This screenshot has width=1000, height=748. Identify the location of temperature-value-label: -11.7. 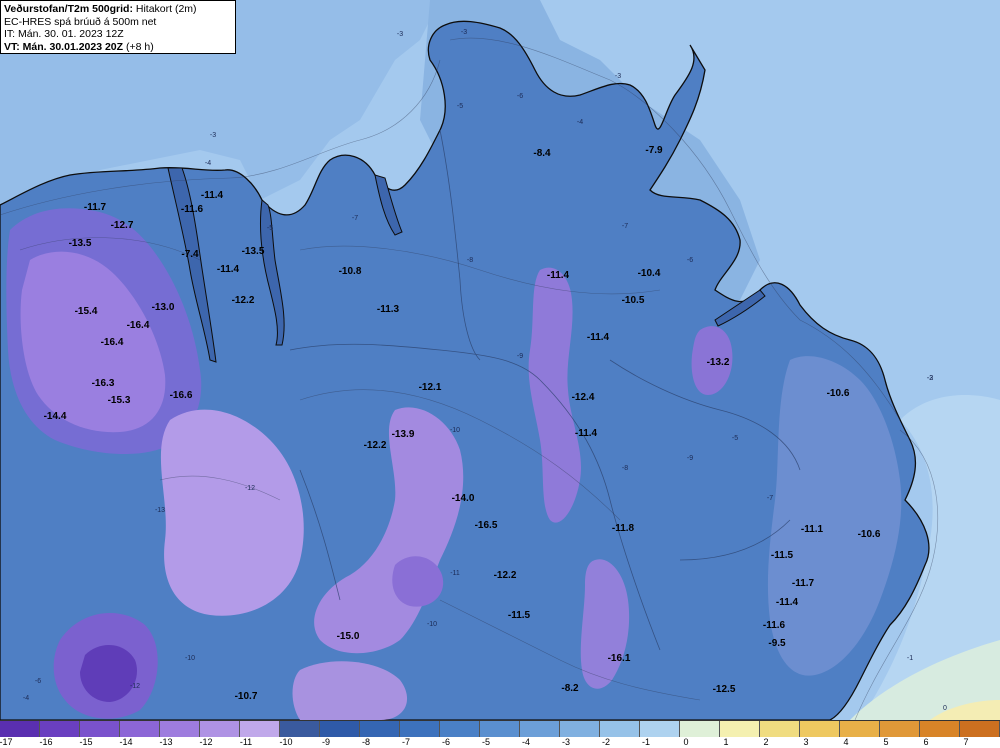
(803, 583).